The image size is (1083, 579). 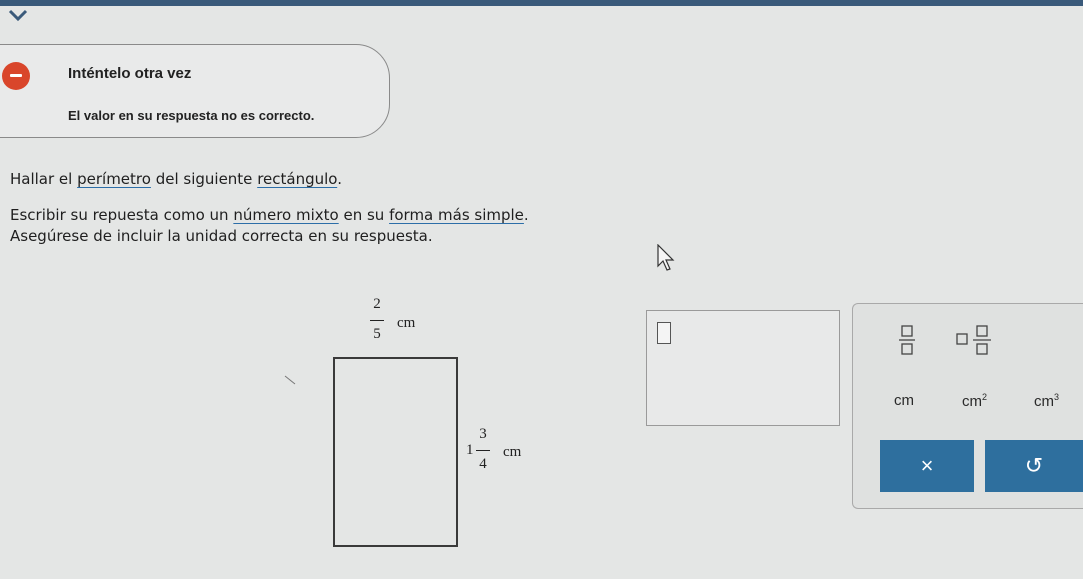 I want to click on width-unit: cm, so click(x=406, y=323).